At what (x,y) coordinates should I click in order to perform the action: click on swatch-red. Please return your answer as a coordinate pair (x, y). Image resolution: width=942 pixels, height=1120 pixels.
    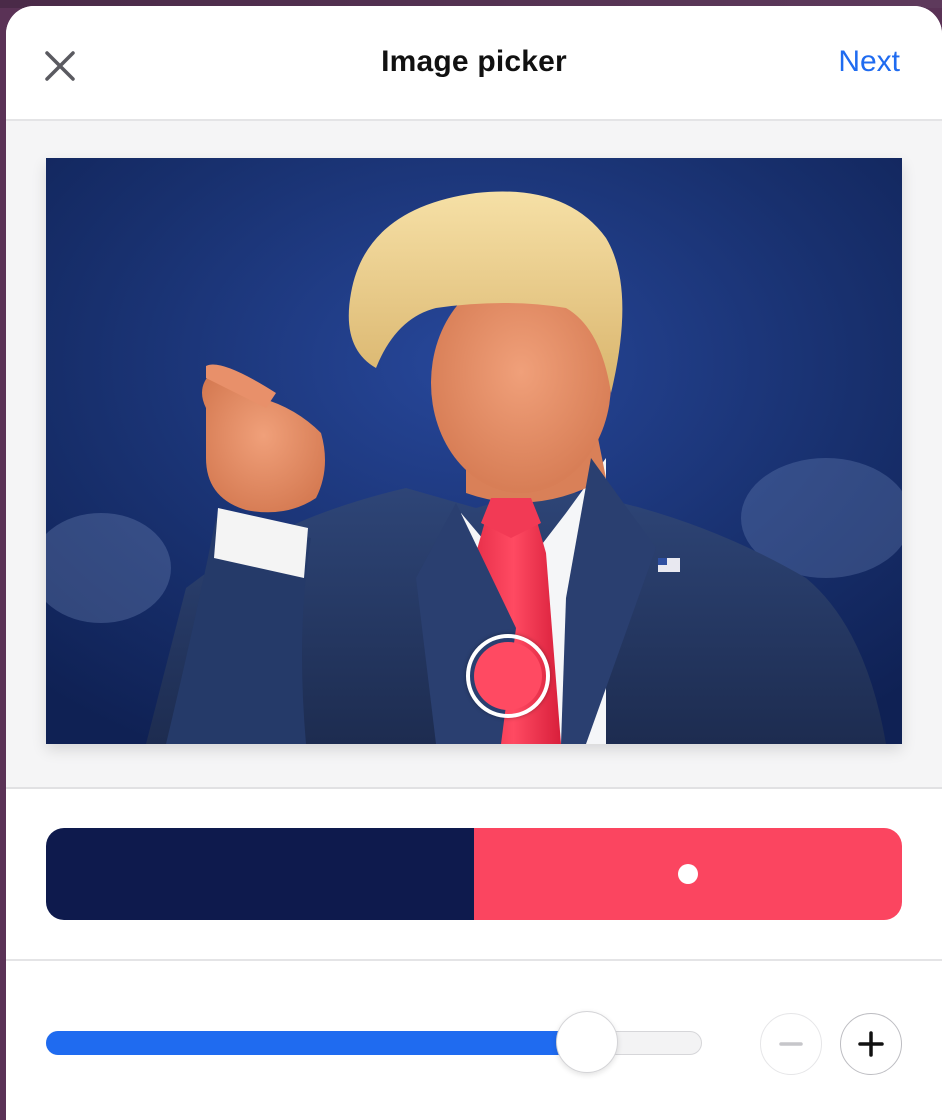
    Looking at the image, I should click on (688, 874).